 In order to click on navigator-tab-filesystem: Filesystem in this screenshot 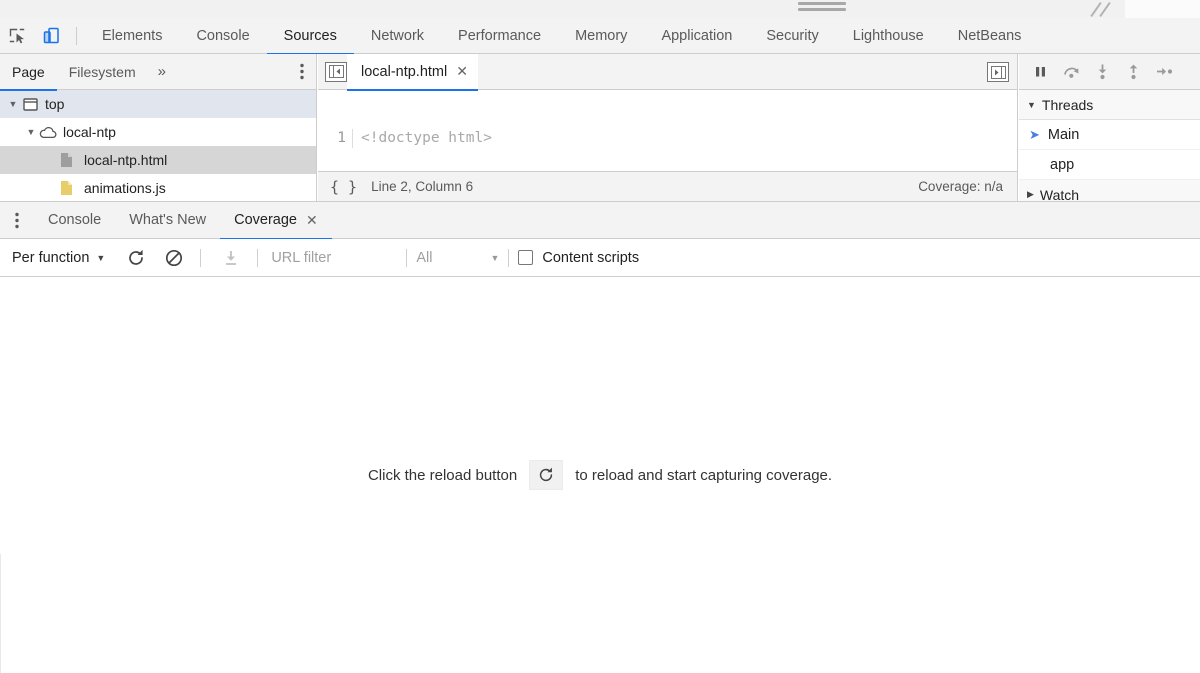, I will do `click(102, 72)`.